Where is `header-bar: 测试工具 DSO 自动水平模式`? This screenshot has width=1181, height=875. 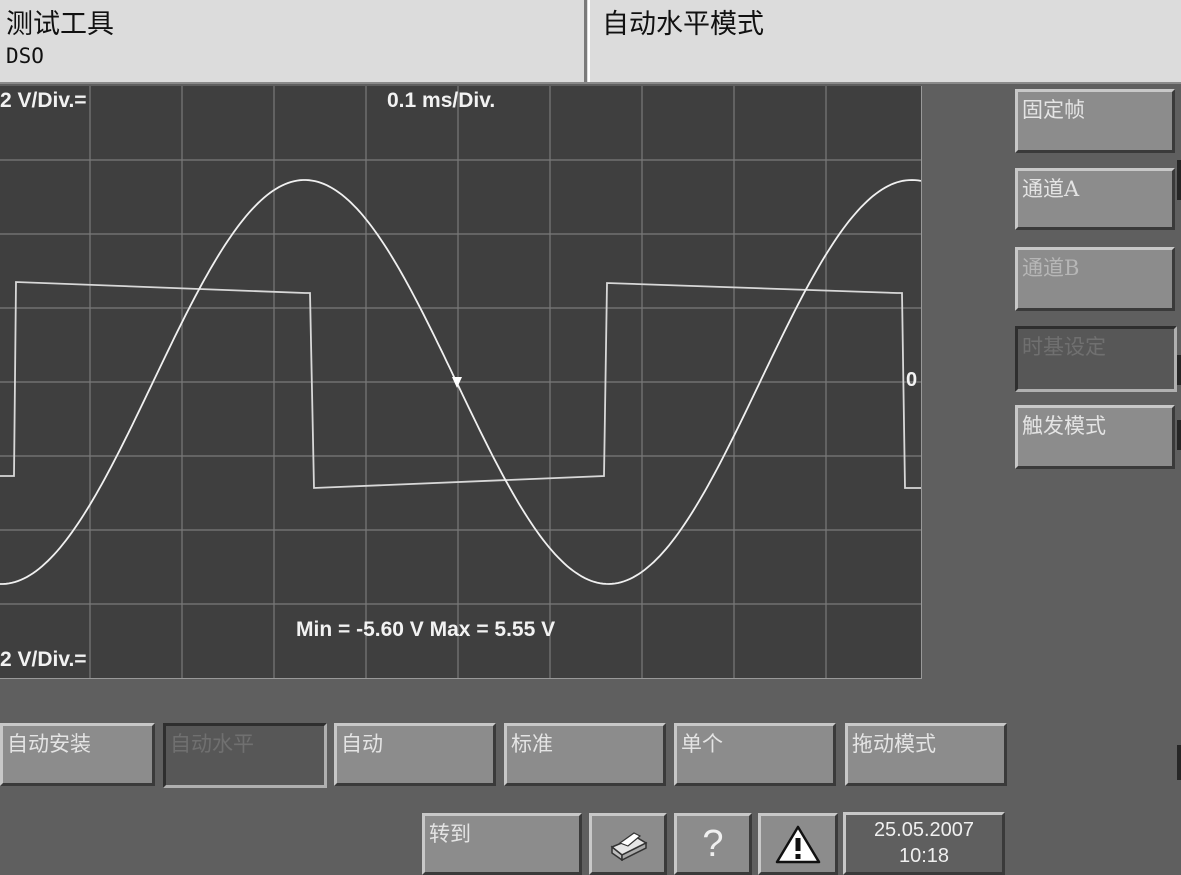
header-bar: 测试工具 DSO 自动水平模式 is located at coordinates (590, 42).